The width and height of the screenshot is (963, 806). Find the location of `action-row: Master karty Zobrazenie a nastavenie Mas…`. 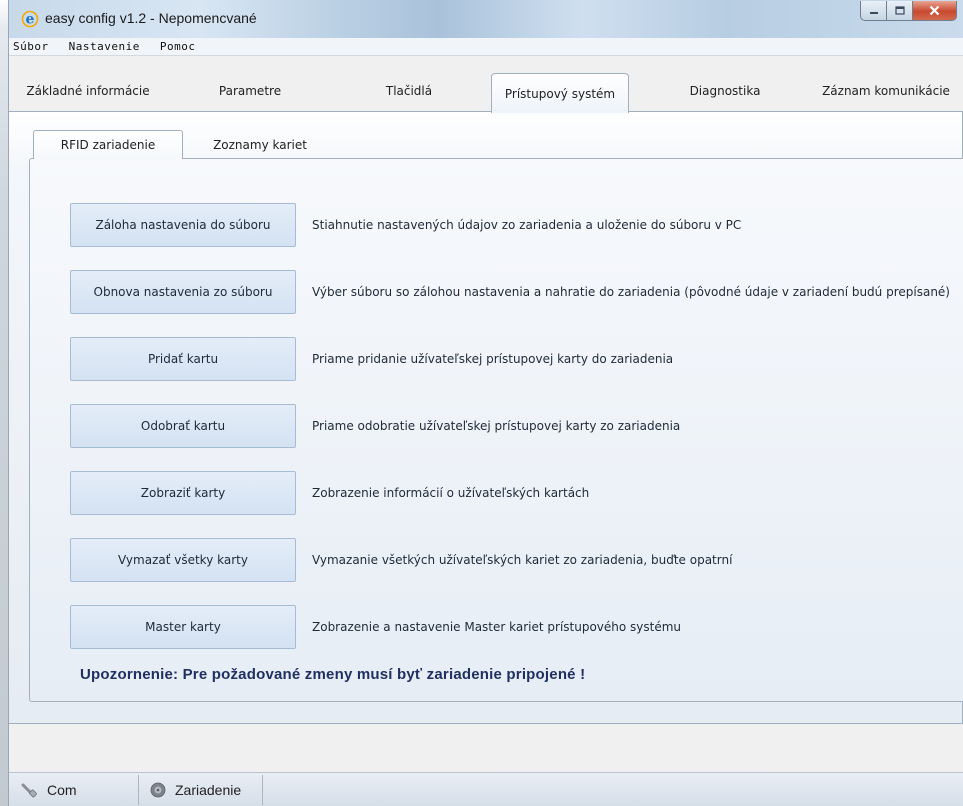

action-row: Master karty Zobrazenie a nastavenie Mas… is located at coordinates (510, 627).